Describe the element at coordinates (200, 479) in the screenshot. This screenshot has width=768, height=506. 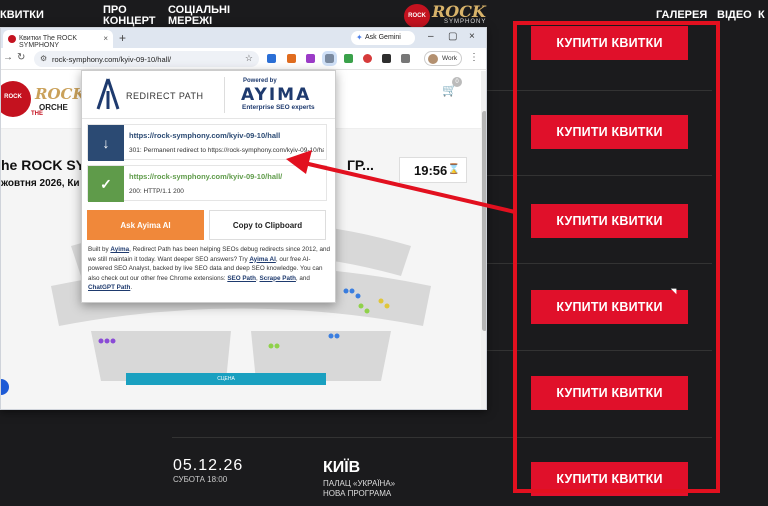
I see `event-day-time: СУБОТА 18:00` at that location.